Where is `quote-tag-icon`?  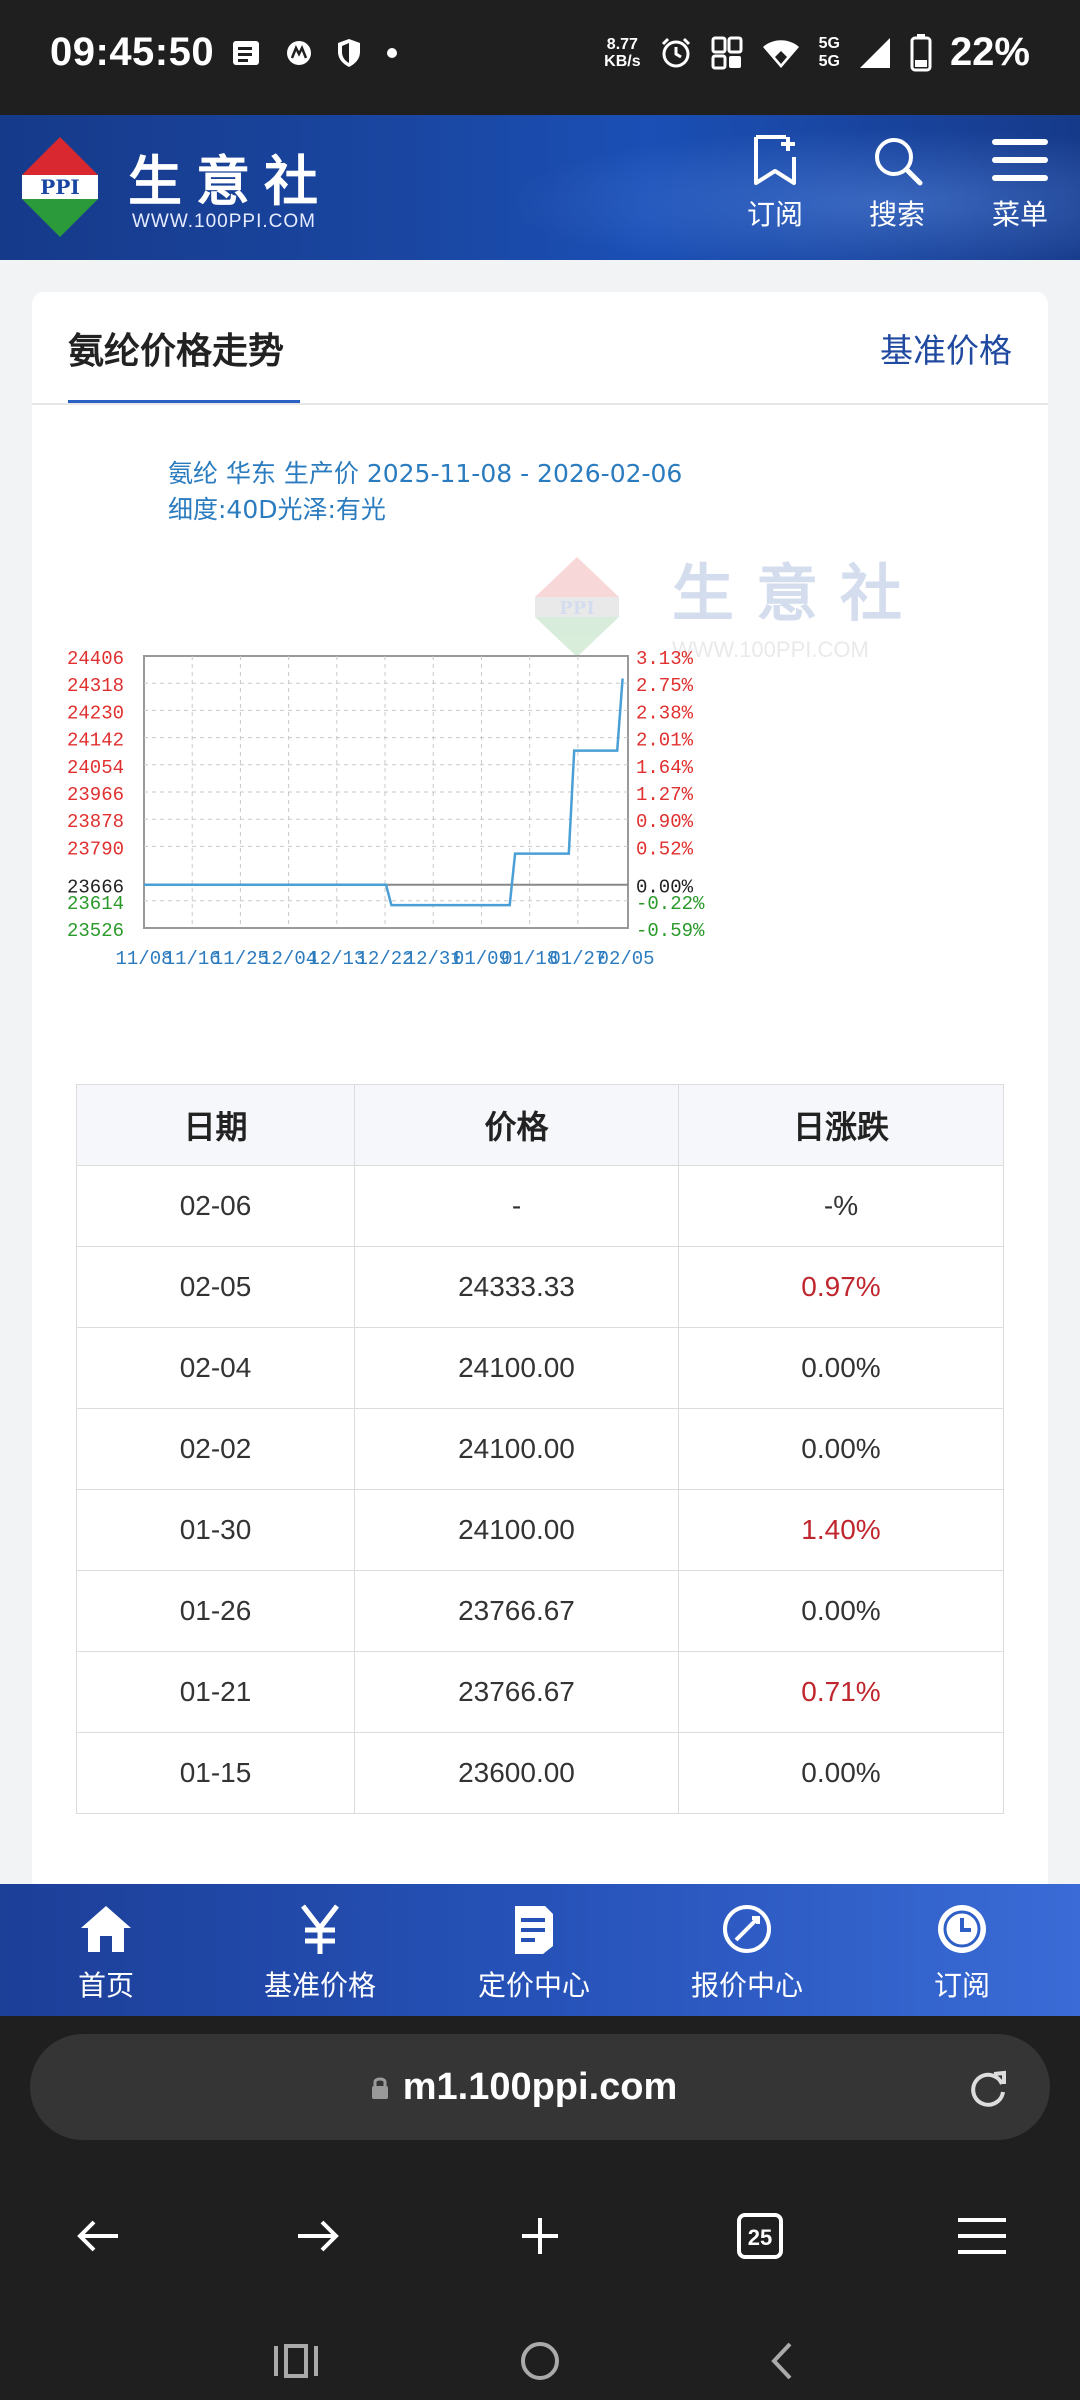 quote-tag-icon is located at coordinates (747, 1929).